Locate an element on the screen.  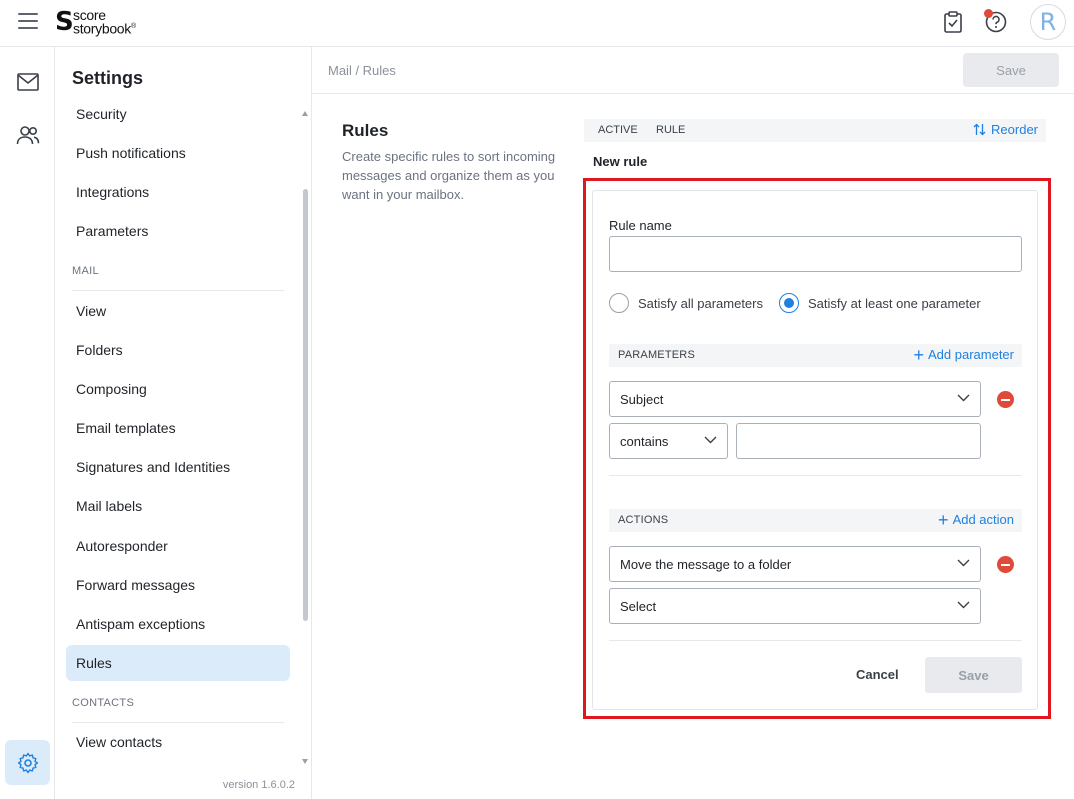
gear-icon is located at coordinates (27, 762).